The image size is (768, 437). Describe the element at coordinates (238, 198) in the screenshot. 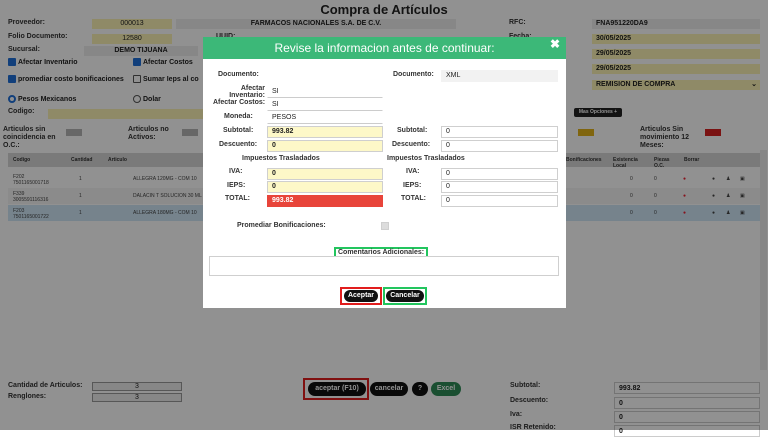

I see `total-label: TOTAL:` at that location.